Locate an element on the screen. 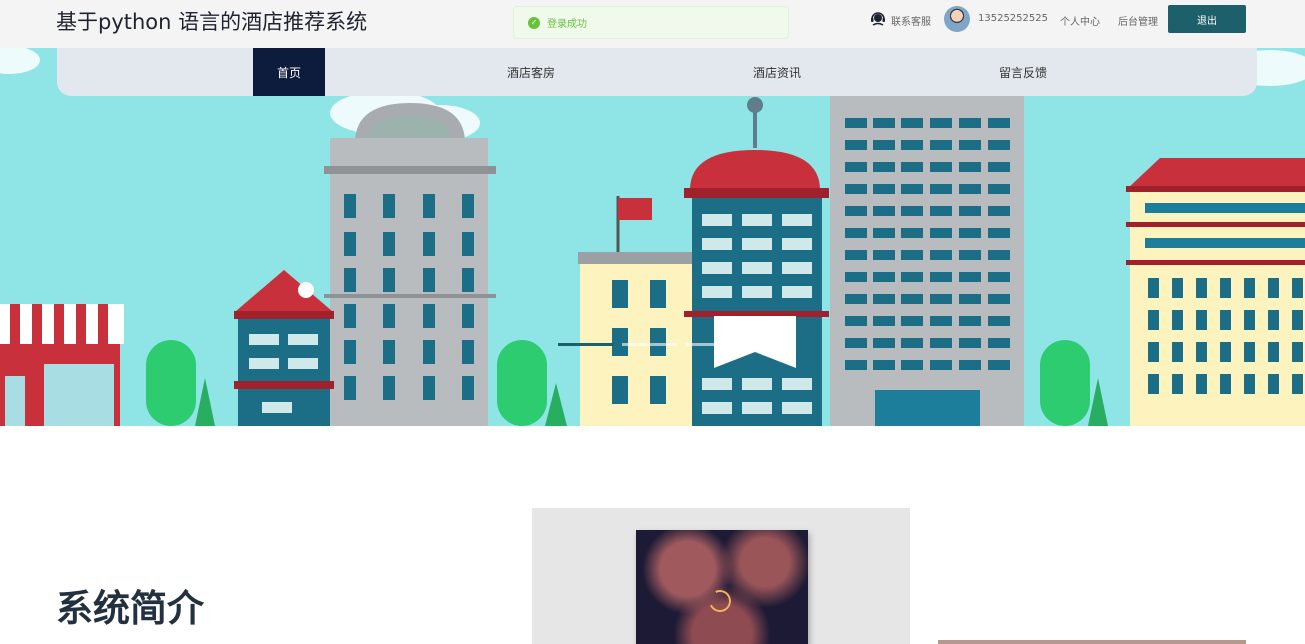 The width and height of the screenshot is (1305, 644). customer-service-link: 联系客服 is located at coordinates (911, 20).